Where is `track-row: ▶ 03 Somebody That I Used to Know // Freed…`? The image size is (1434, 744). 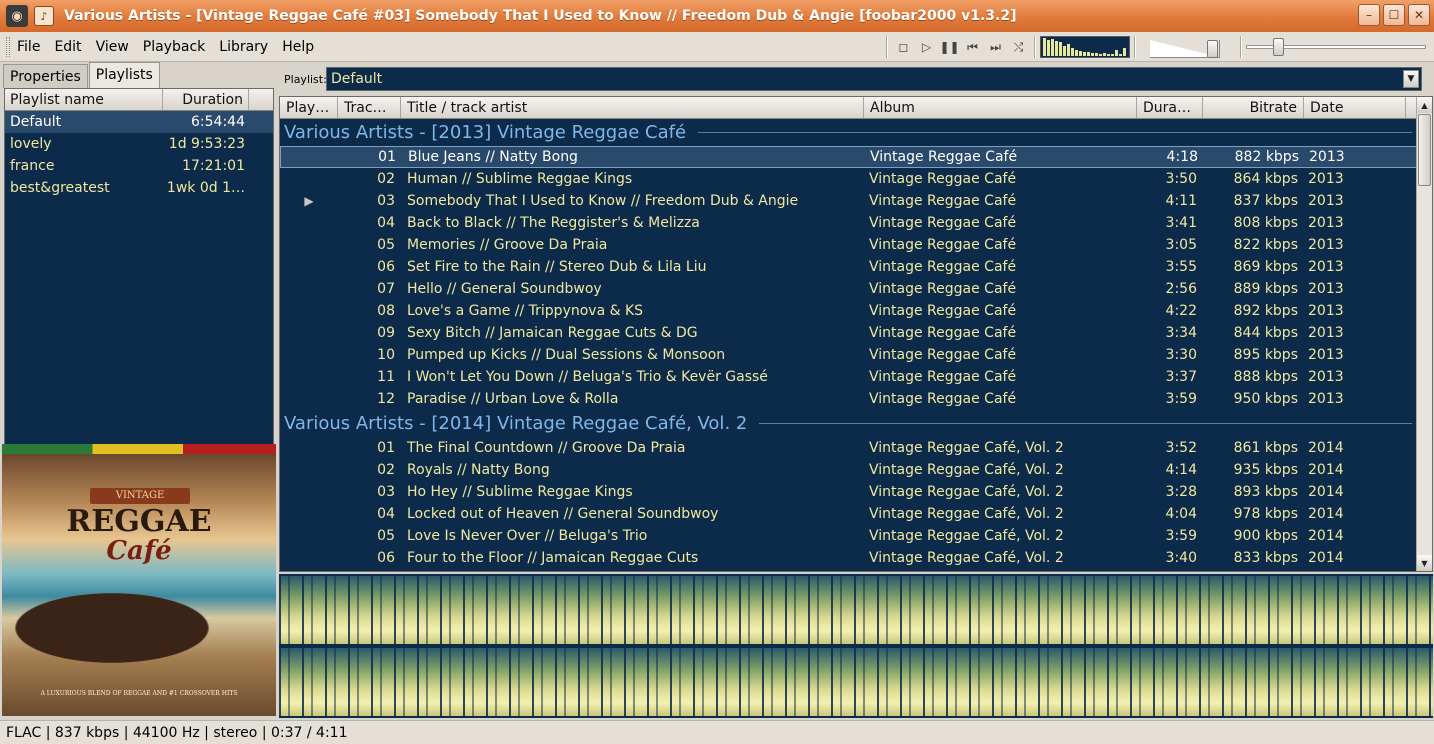 track-row: ▶ 03 Somebody That I Used to Know // Freed… is located at coordinates (856, 201).